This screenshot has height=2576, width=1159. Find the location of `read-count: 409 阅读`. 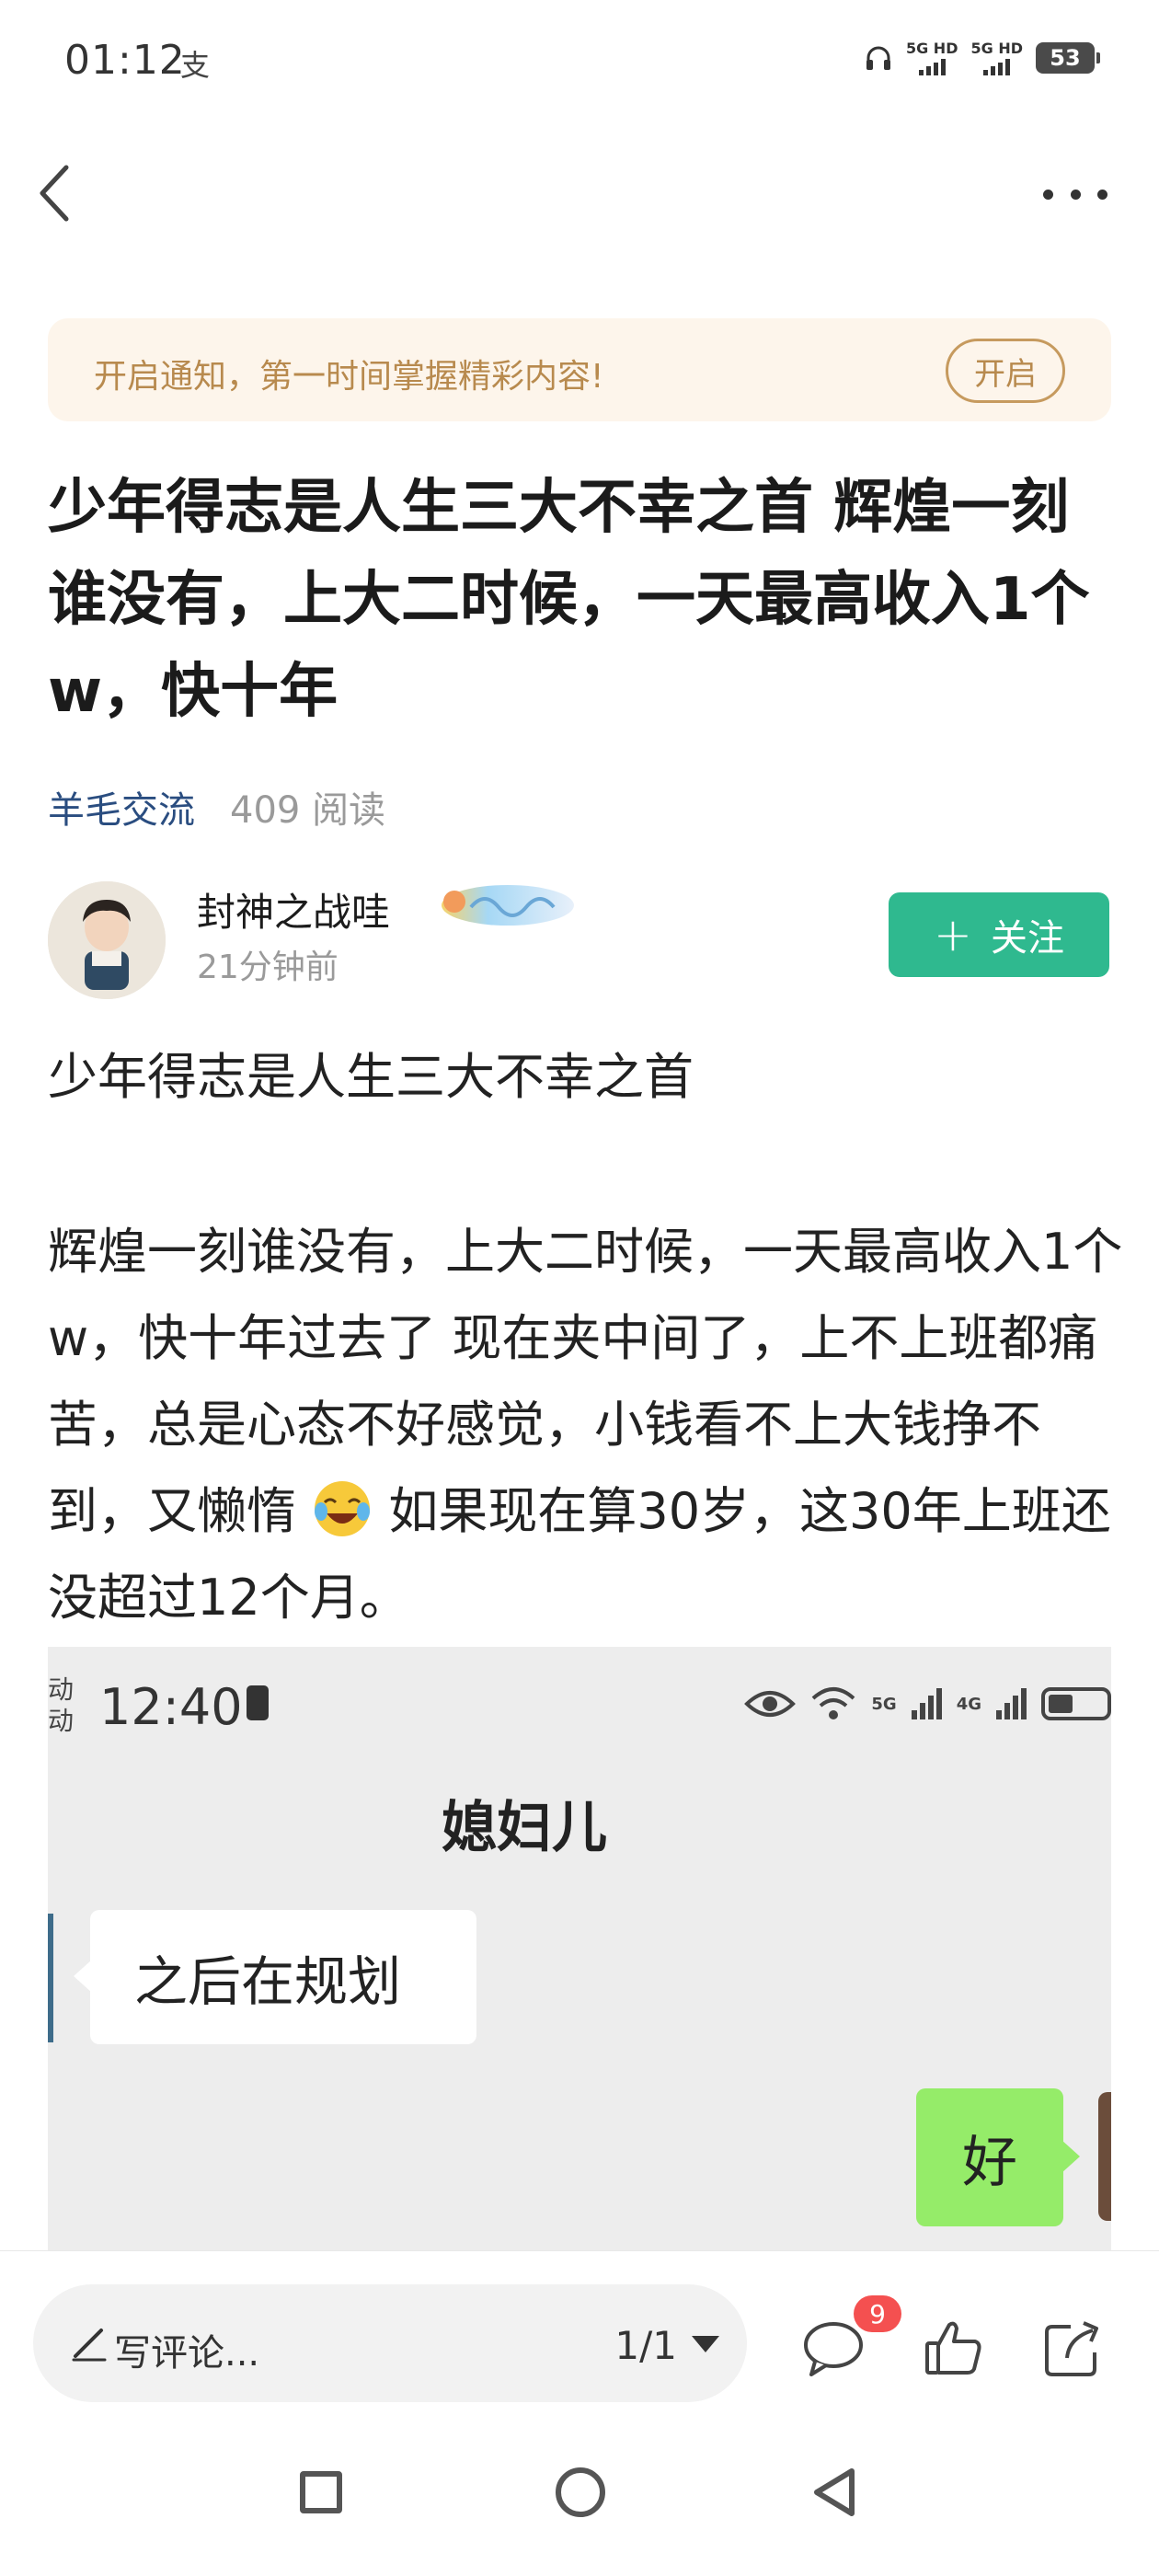

read-count: 409 阅读 is located at coordinates (308, 810).